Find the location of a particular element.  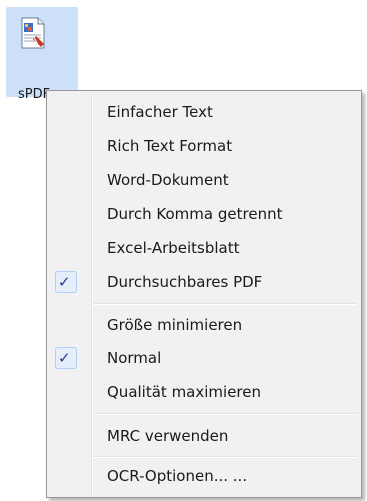

menu-item-durchsuchbares-pdf: ✓ Durchsuchbares PDF is located at coordinates (204, 282).